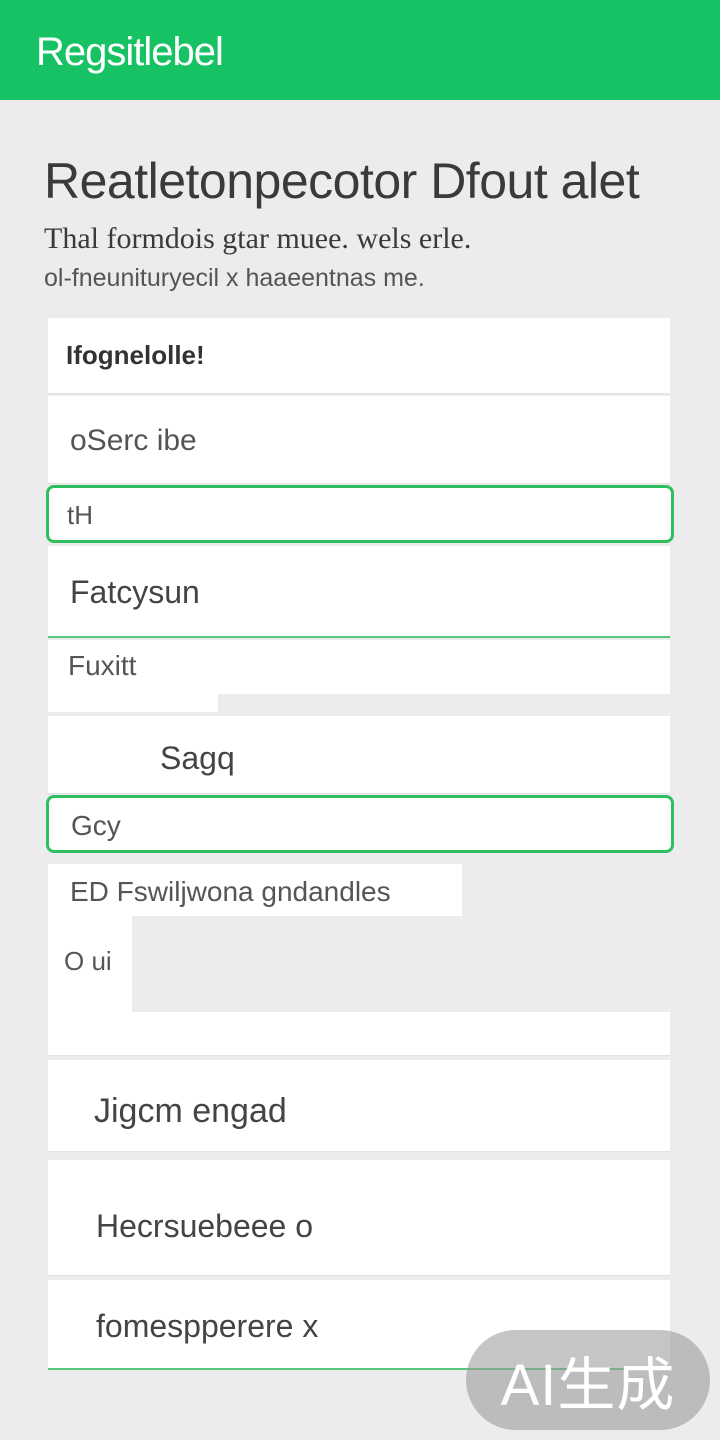 The image size is (720, 1440). What do you see at coordinates (130, 52) in the screenshot?
I see `app-bar-title: Regsitlebel` at bounding box center [130, 52].